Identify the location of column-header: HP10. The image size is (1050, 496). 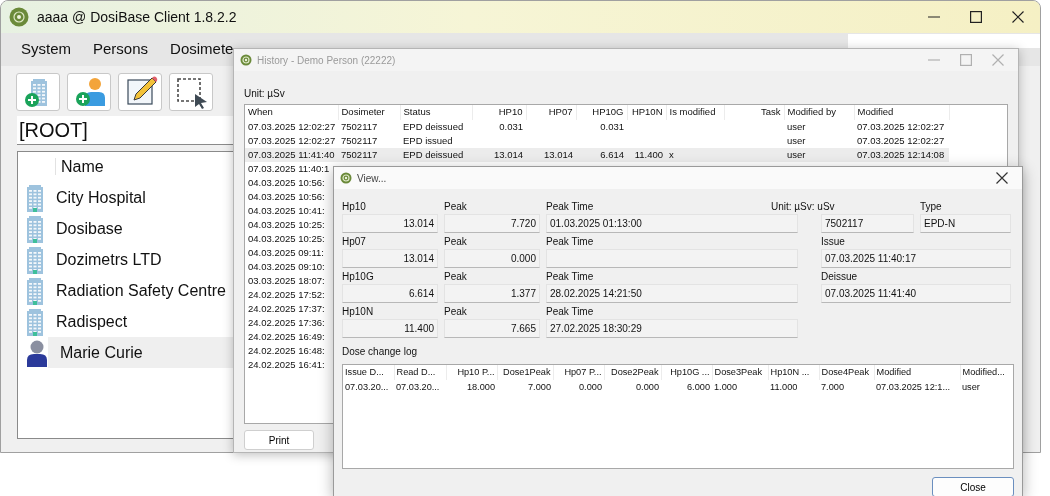
(499, 112).